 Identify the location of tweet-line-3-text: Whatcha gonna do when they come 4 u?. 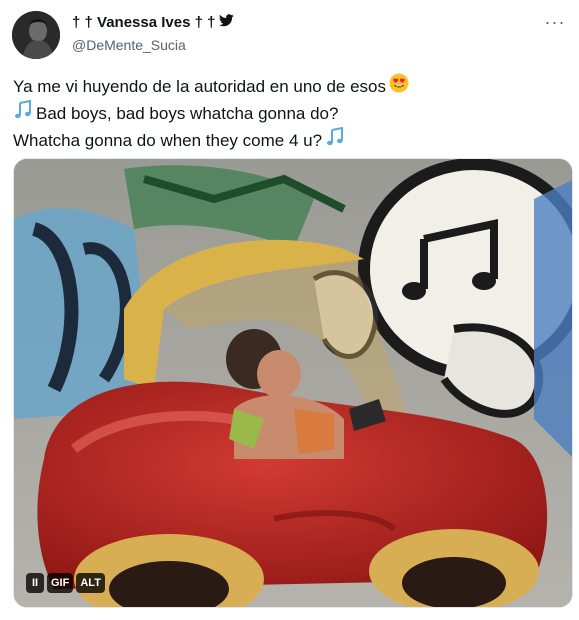
(168, 140).